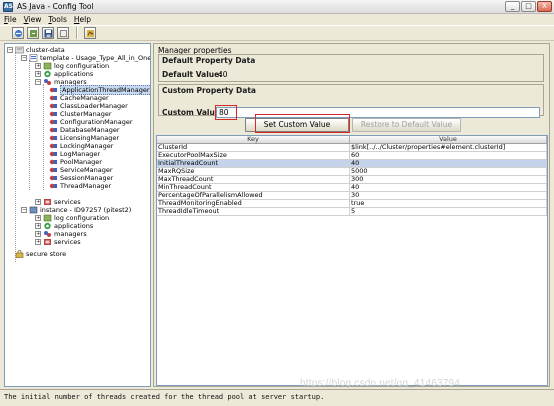 The width and height of the screenshot is (554, 406). What do you see at coordinates (99, 90) in the screenshot?
I see `tree-node-manager: ApplicationThreadManager` at bounding box center [99, 90].